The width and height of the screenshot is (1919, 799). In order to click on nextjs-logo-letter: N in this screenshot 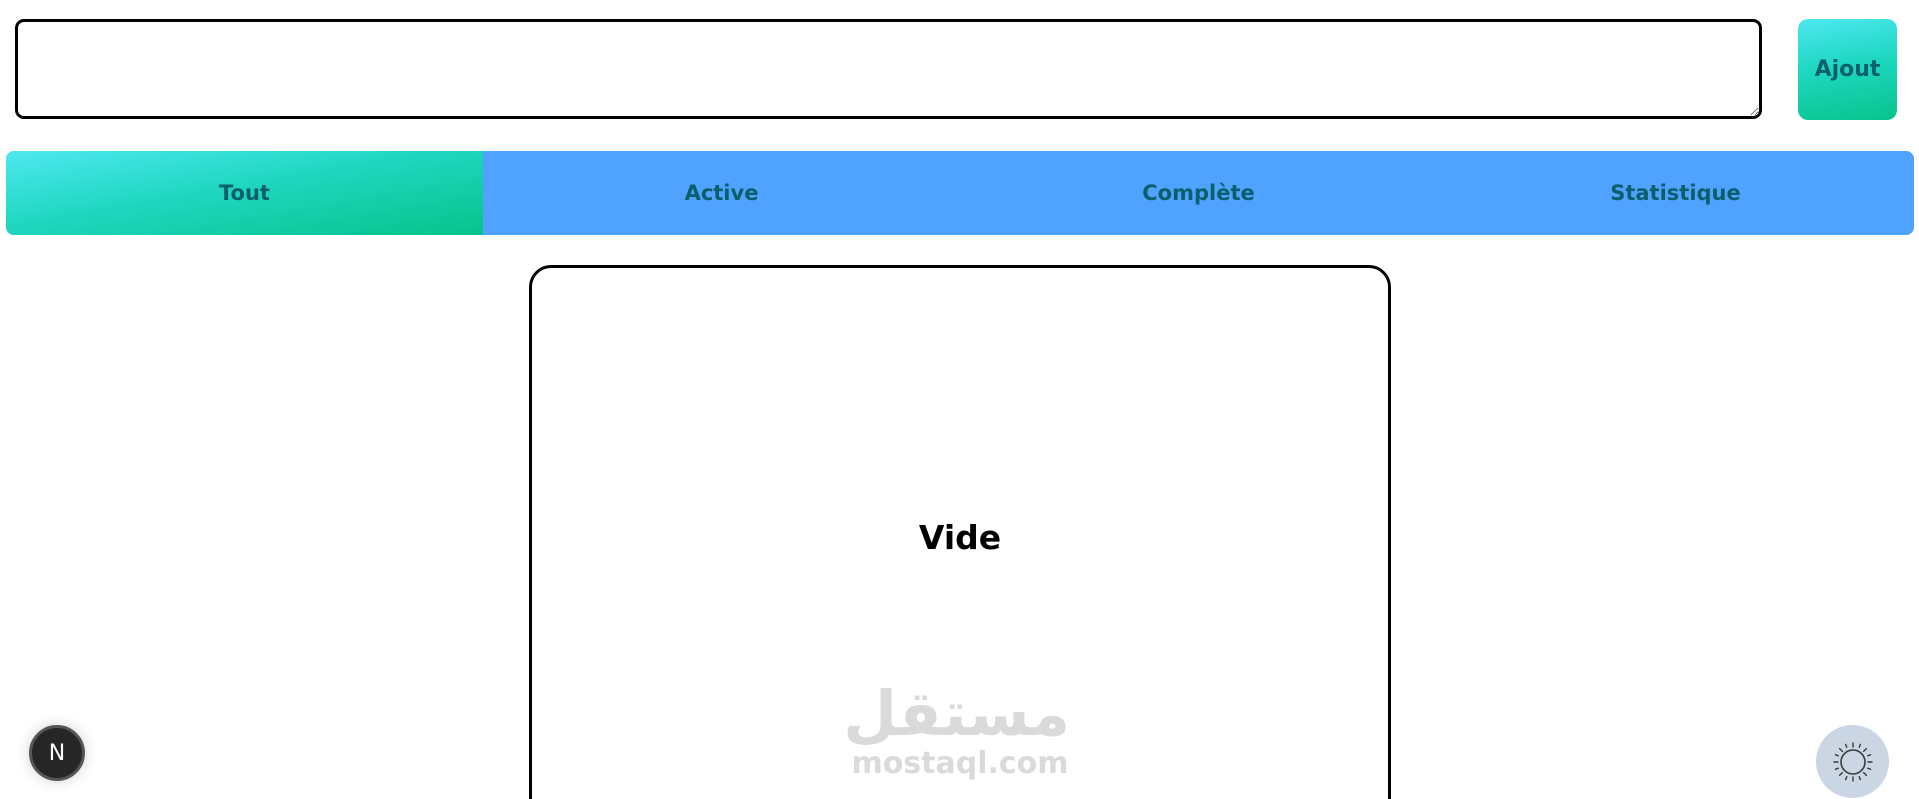, I will do `click(57, 753)`.